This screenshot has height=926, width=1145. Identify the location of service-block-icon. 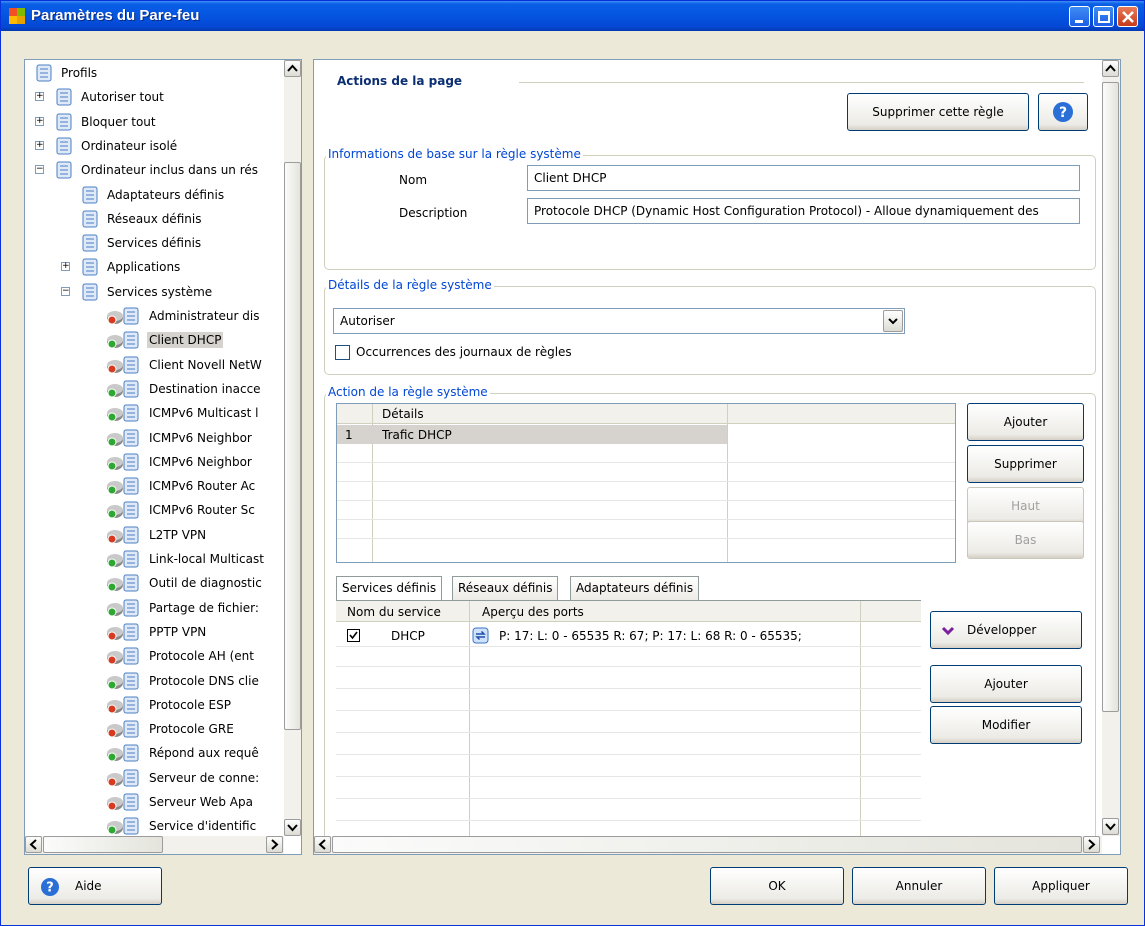
(123, 802).